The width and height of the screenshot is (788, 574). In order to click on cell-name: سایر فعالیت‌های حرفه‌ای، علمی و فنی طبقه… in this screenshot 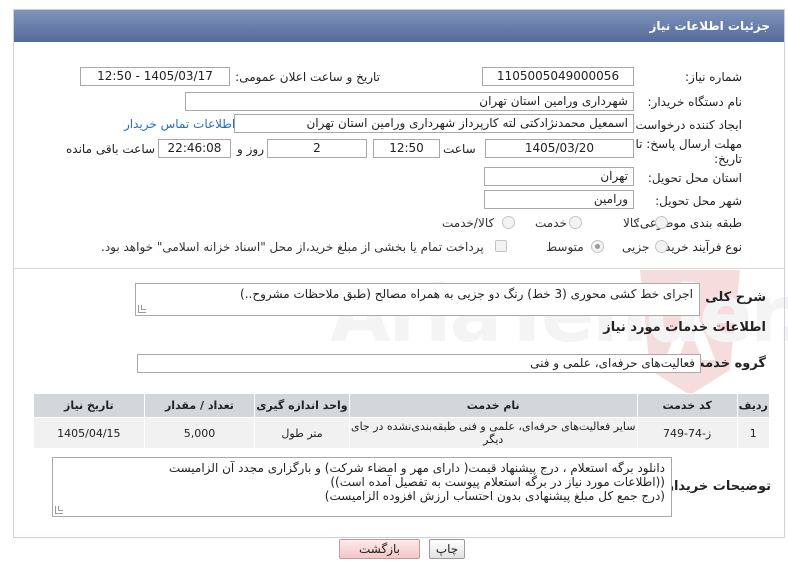, I will do `click(493, 433)`.